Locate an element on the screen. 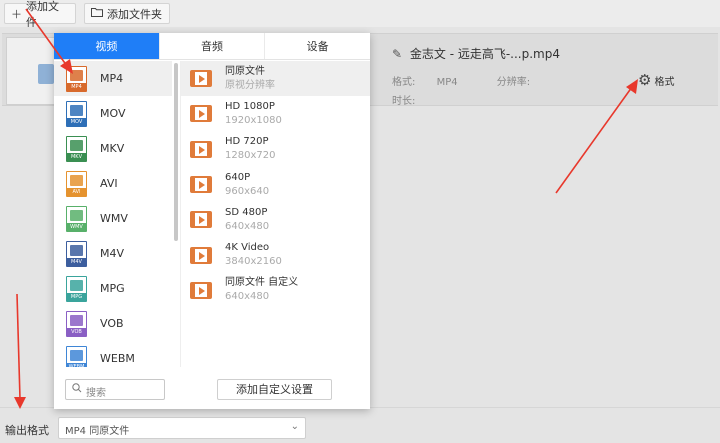 This screenshot has width=720, height=443. format-item-label: MKV is located at coordinates (112, 148).